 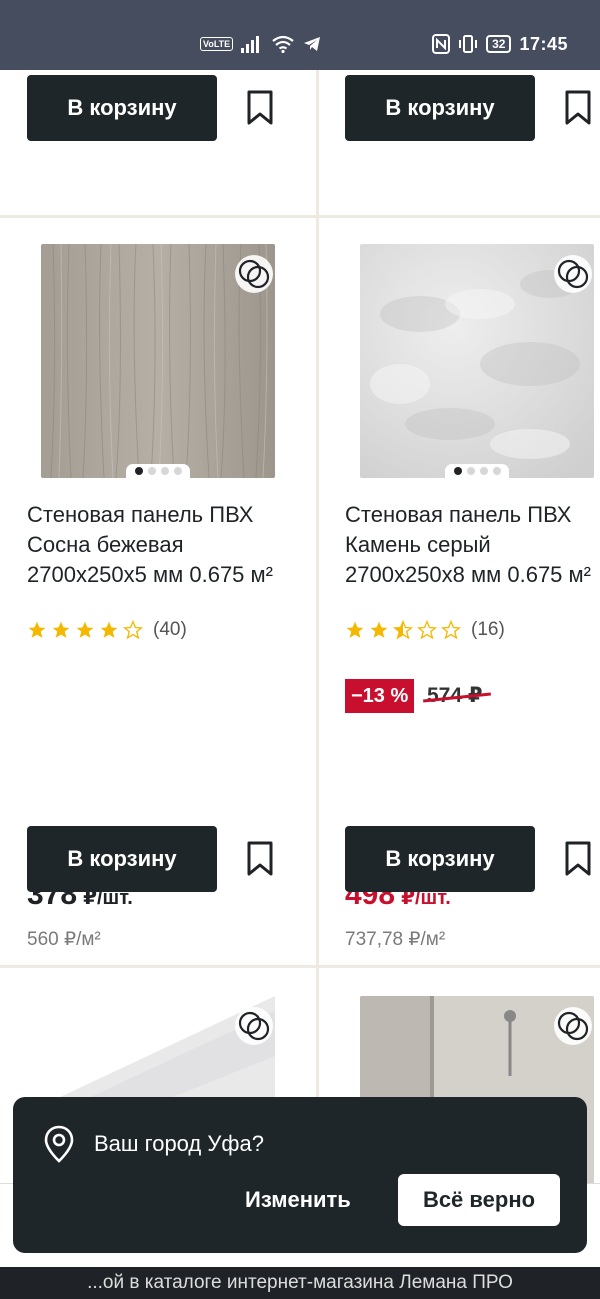 I want to click on status-left: VoLTE, so click(x=260, y=44).